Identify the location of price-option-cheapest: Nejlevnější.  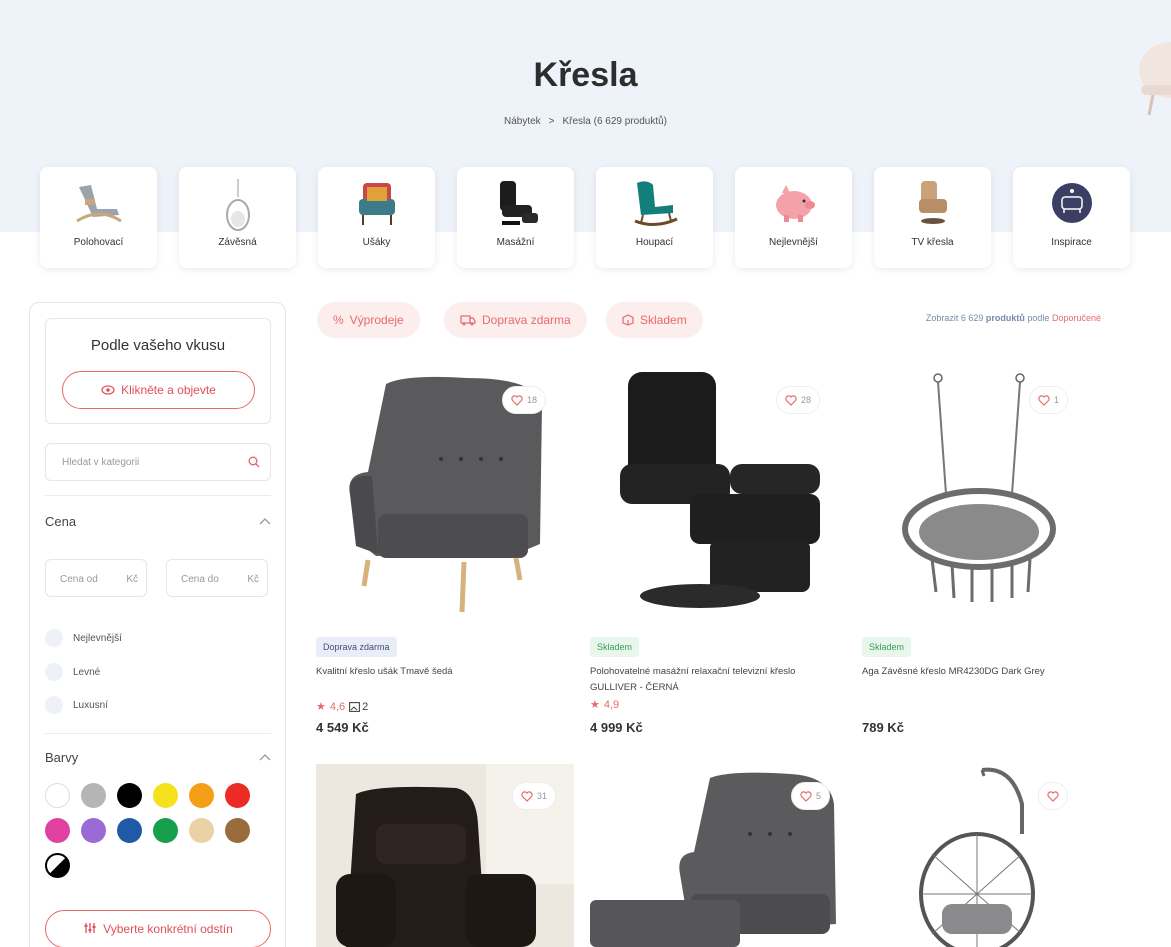
(83, 638).